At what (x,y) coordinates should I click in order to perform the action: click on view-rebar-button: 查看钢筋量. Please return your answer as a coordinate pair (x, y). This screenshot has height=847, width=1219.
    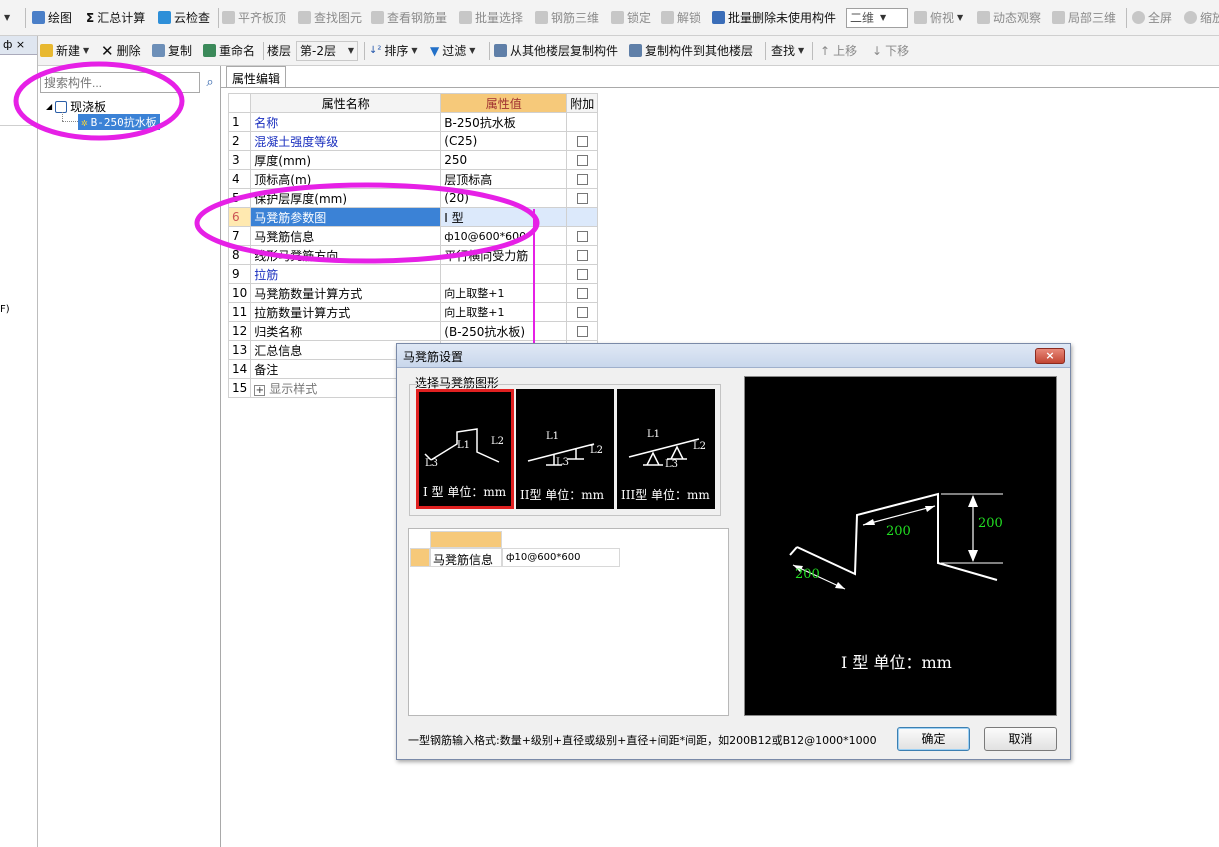
    Looking at the image, I should click on (409, 17).